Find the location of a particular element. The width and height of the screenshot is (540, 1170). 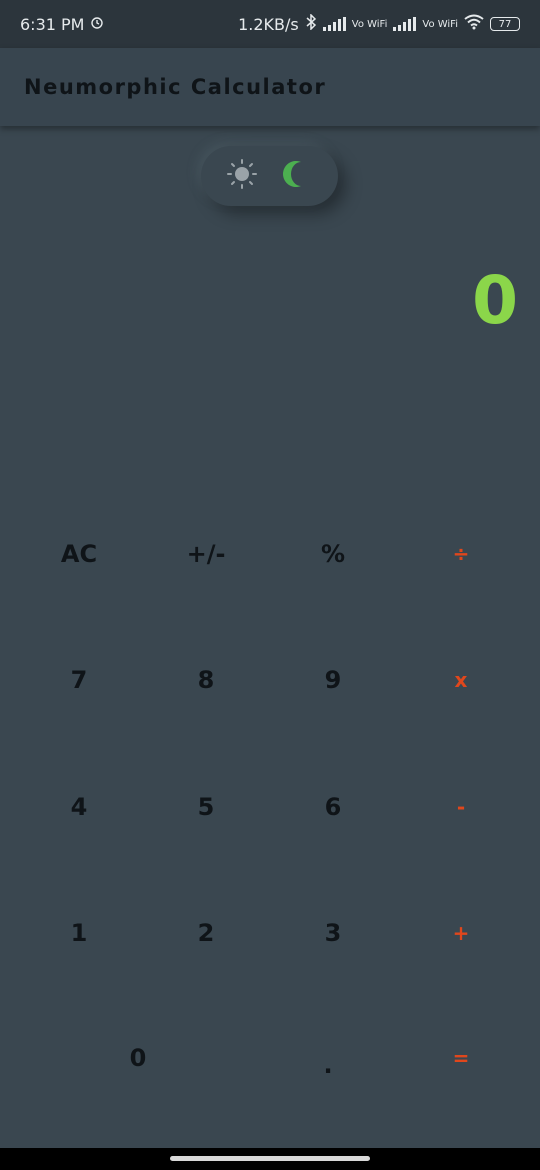

key-4: 4 is located at coordinates (79, 807).